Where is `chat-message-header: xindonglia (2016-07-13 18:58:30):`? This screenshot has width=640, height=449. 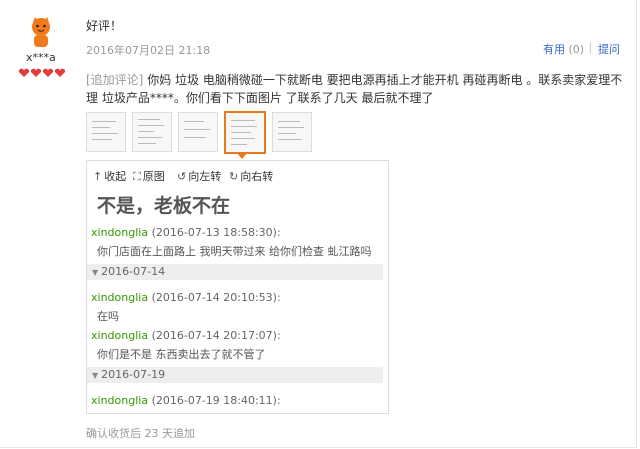
chat-message-header: xindonglia (2016-07-13 18:58:30): is located at coordinates (186, 232).